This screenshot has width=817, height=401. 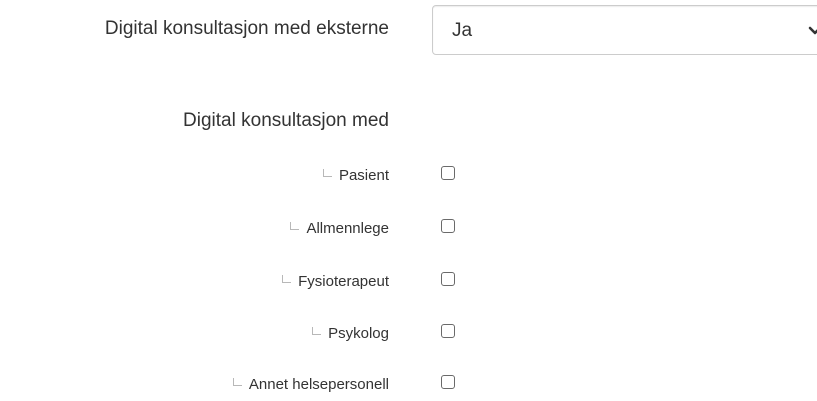 What do you see at coordinates (363, 175) in the screenshot?
I see `consult-option-label: Pasient` at bounding box center [363, 175].